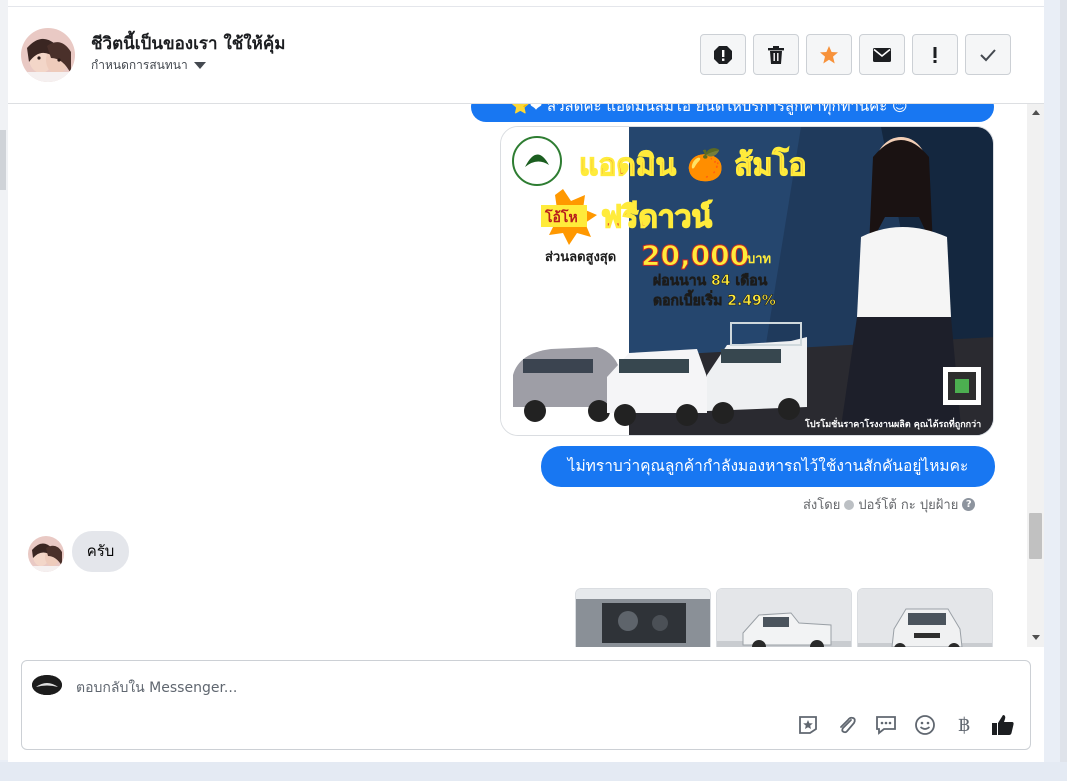  Describe the element at coordinates (822, 505) in the screenshot. I see `sent-by-prefix: ส่งโดย` at that location.